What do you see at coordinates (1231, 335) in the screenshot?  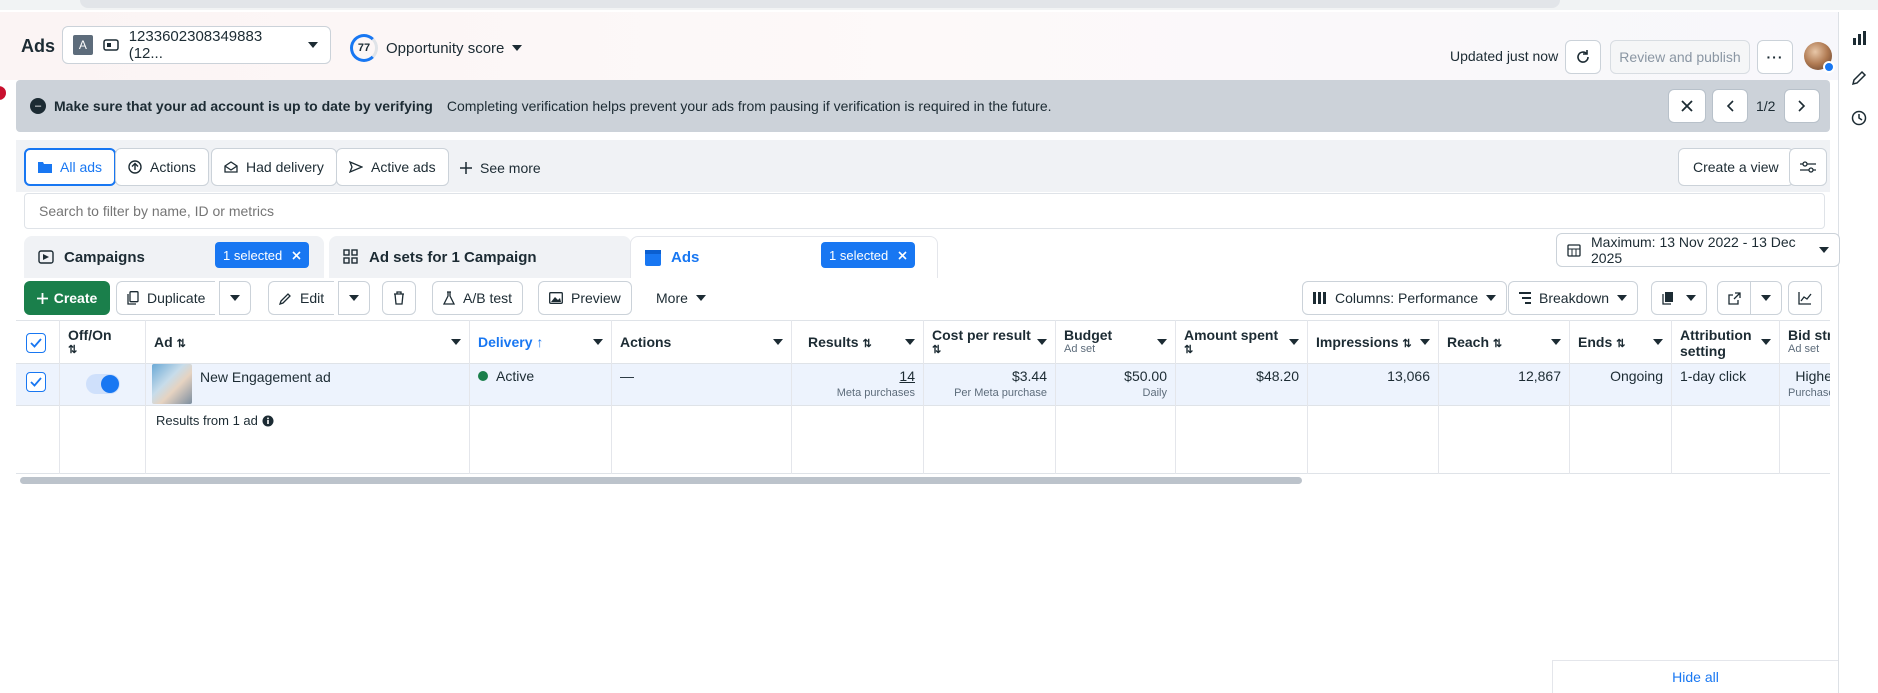 I see `header-label: Amount spent` at bounding box center [1231, 335].